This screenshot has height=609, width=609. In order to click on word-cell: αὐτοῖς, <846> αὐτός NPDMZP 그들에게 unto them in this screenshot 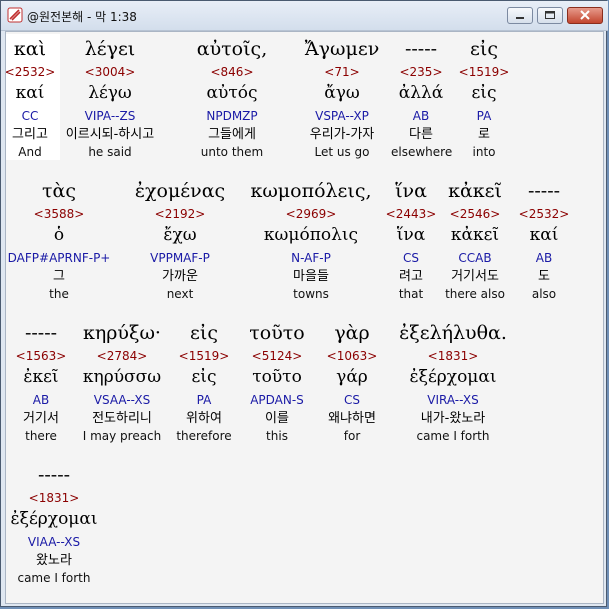, I will do `click(232, 97)`.